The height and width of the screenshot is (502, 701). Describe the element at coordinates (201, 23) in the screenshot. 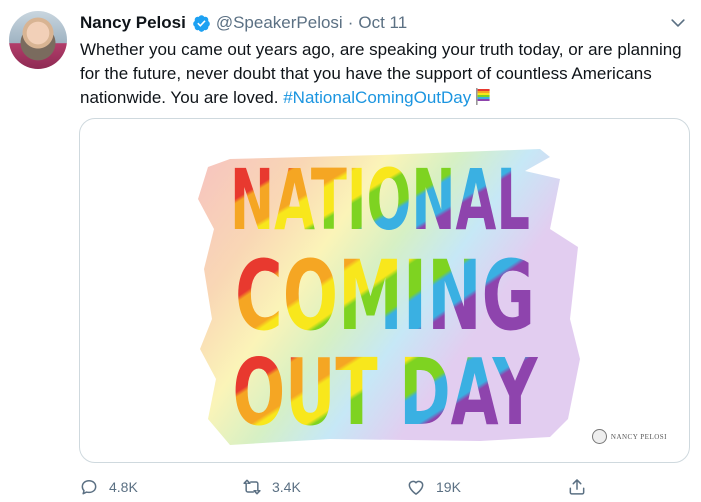

I see `verified-badge-icon` at that location.